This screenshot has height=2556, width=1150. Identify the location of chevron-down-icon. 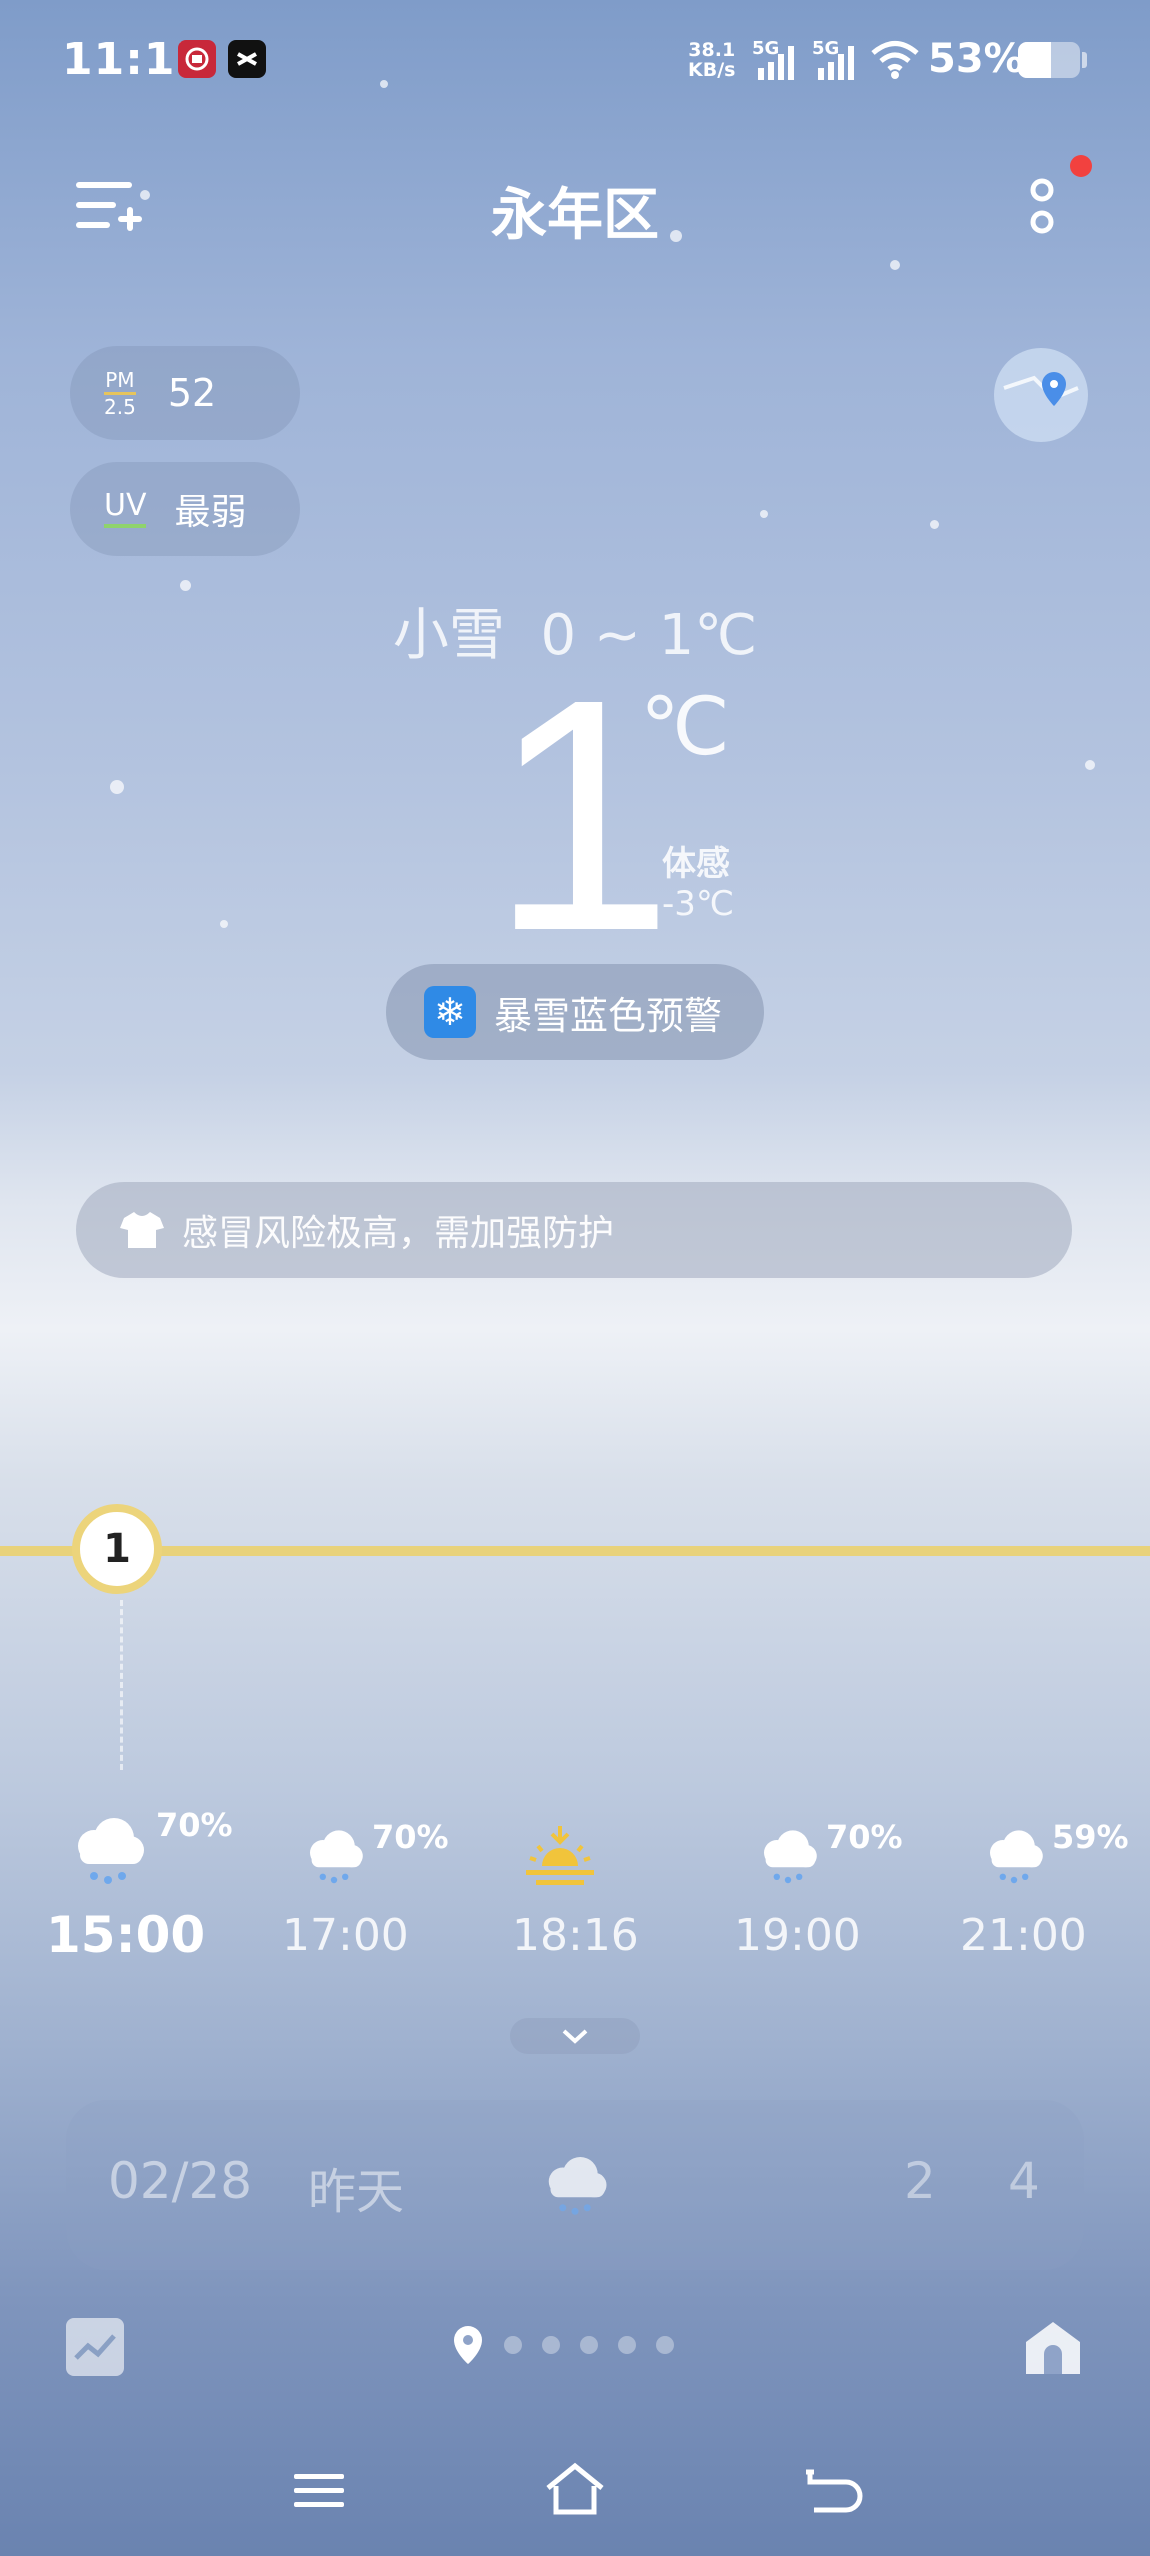
(575, 2036).